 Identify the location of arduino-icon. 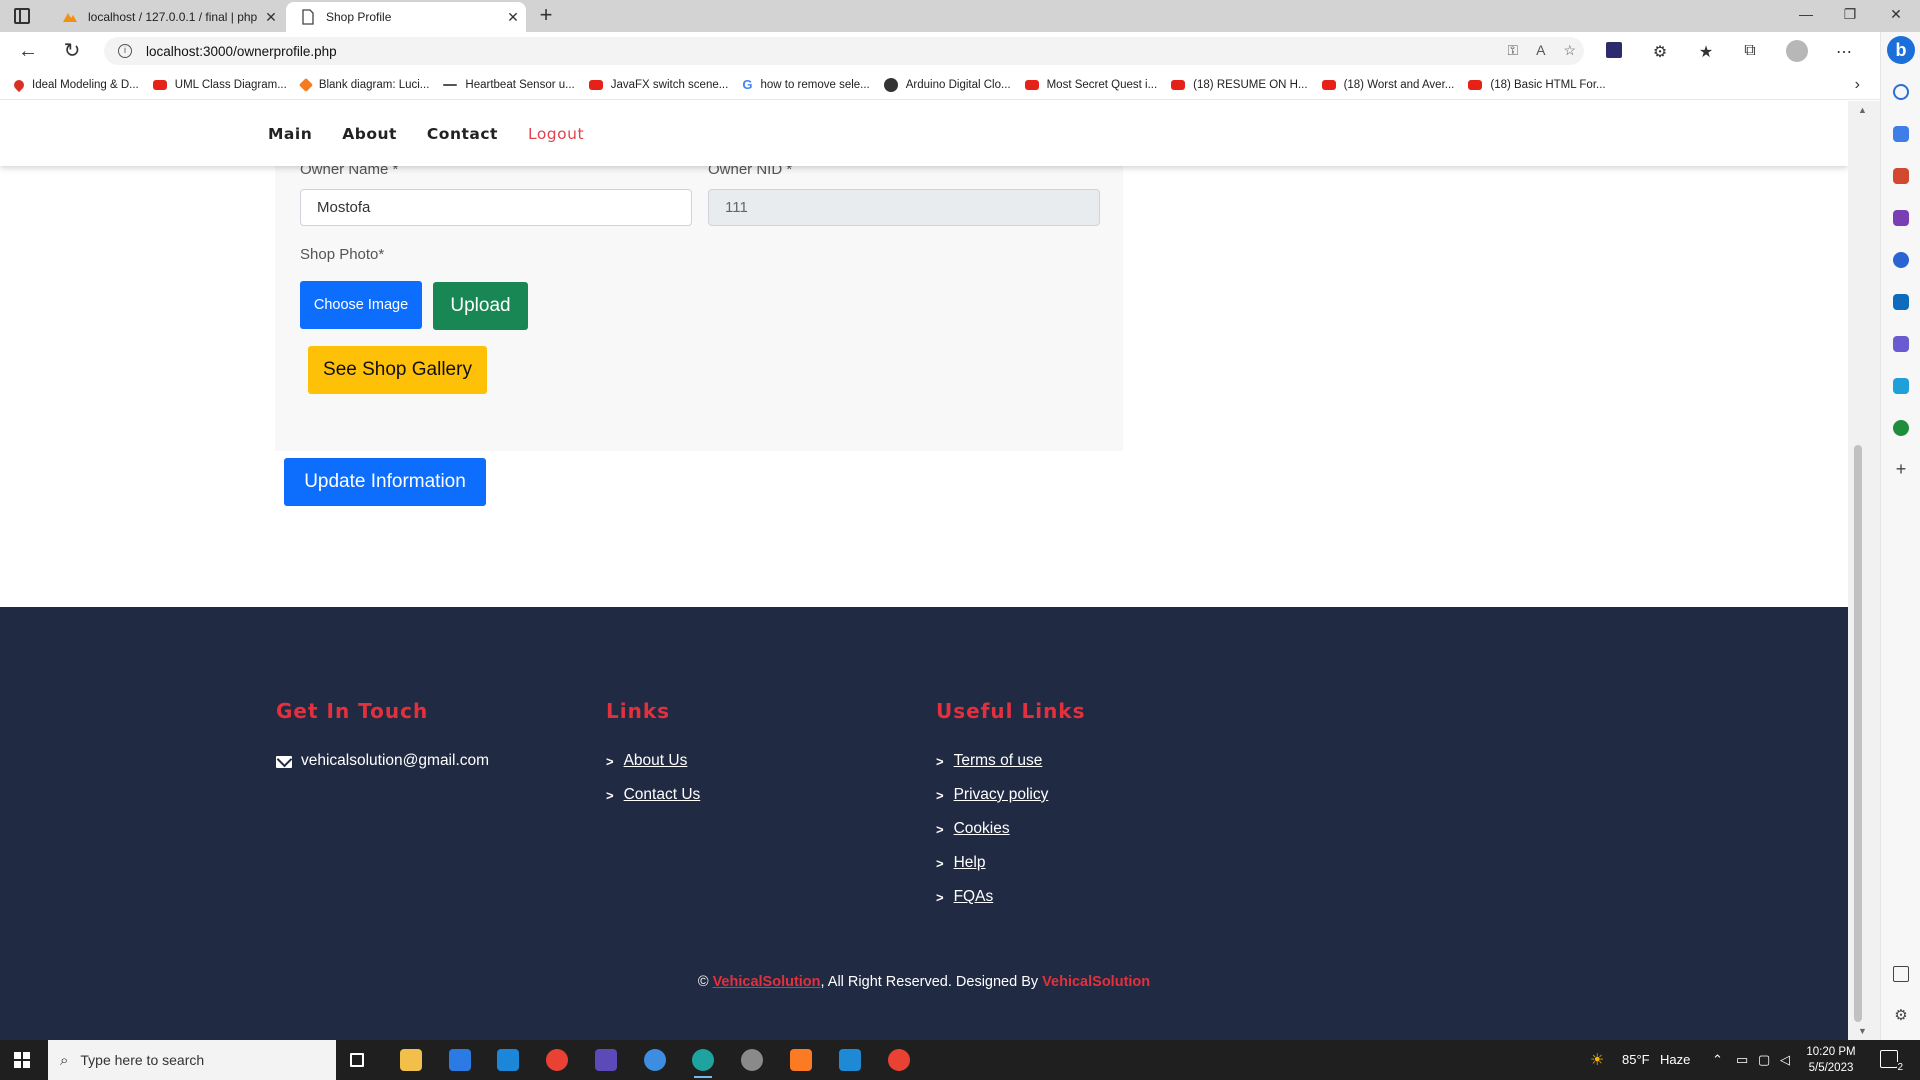
(890, 84).